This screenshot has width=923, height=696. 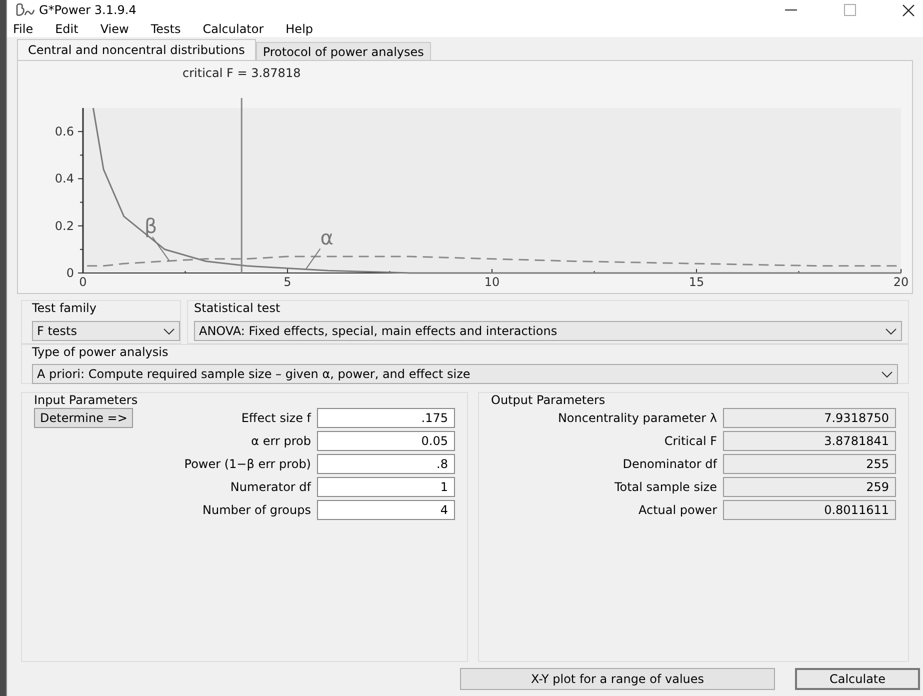 What do you see at coordinates (84, 418) in the screenshot?
I see `determine-button: Determine =>` at bounding box center [84, 418].